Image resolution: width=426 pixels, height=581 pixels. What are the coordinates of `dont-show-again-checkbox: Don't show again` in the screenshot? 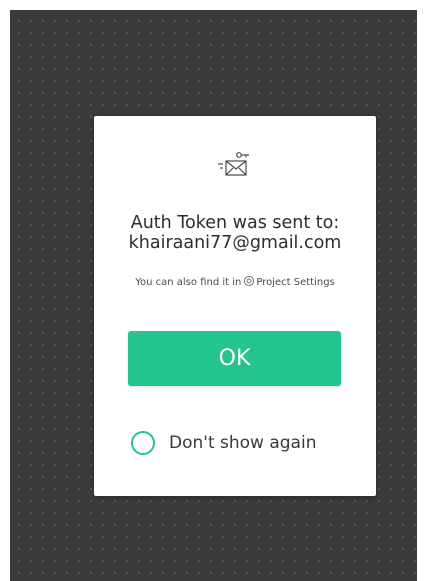 It's located at (223, 443).